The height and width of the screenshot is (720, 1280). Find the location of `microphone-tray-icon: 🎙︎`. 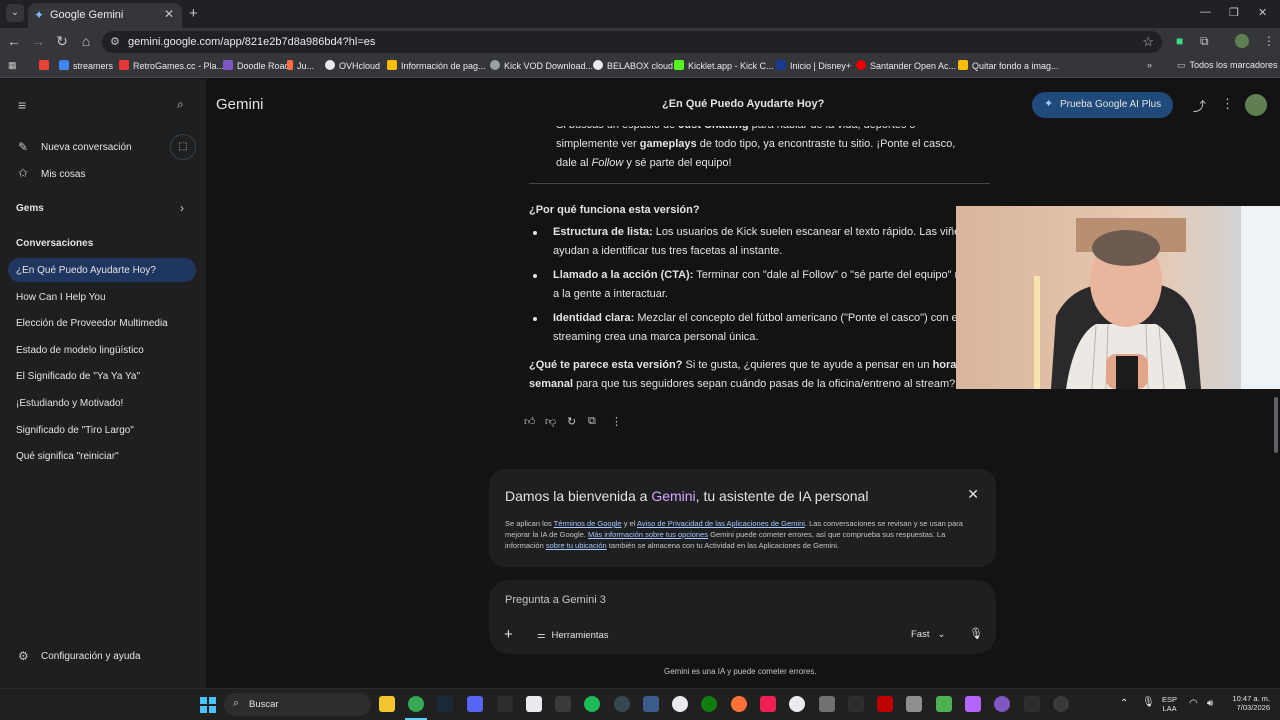

microphone-tray-icon: 🎙︎ is located at coordinates (1148, 702).